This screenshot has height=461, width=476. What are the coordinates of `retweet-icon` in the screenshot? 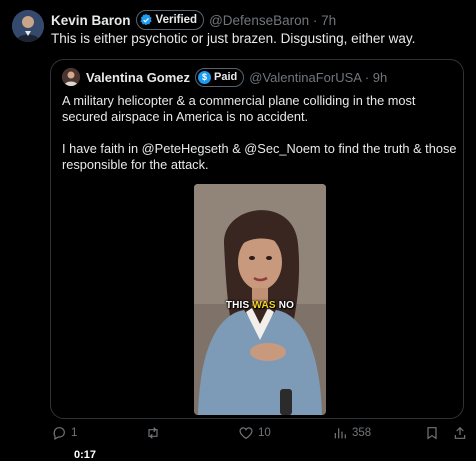 It's located at (153, 433).